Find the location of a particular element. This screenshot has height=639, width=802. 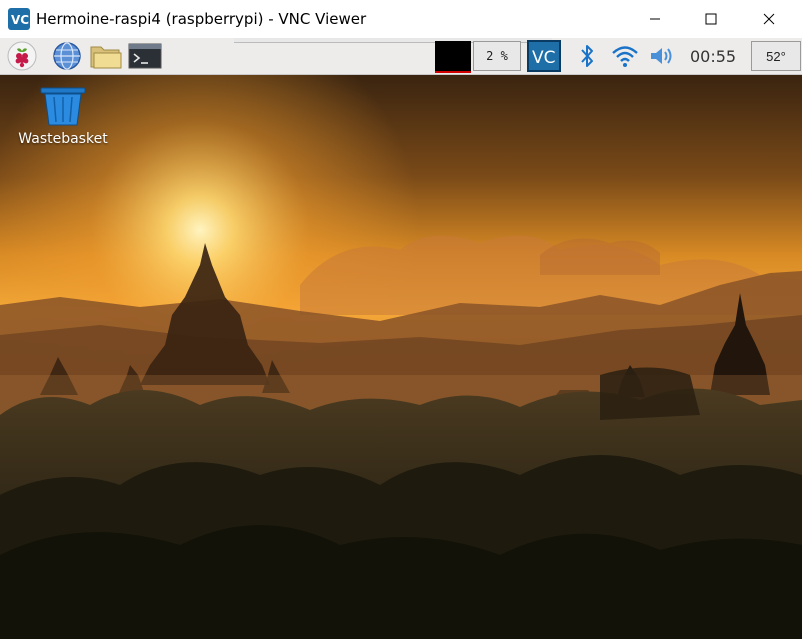

maximize-icon is located at coordinates (711, 19).